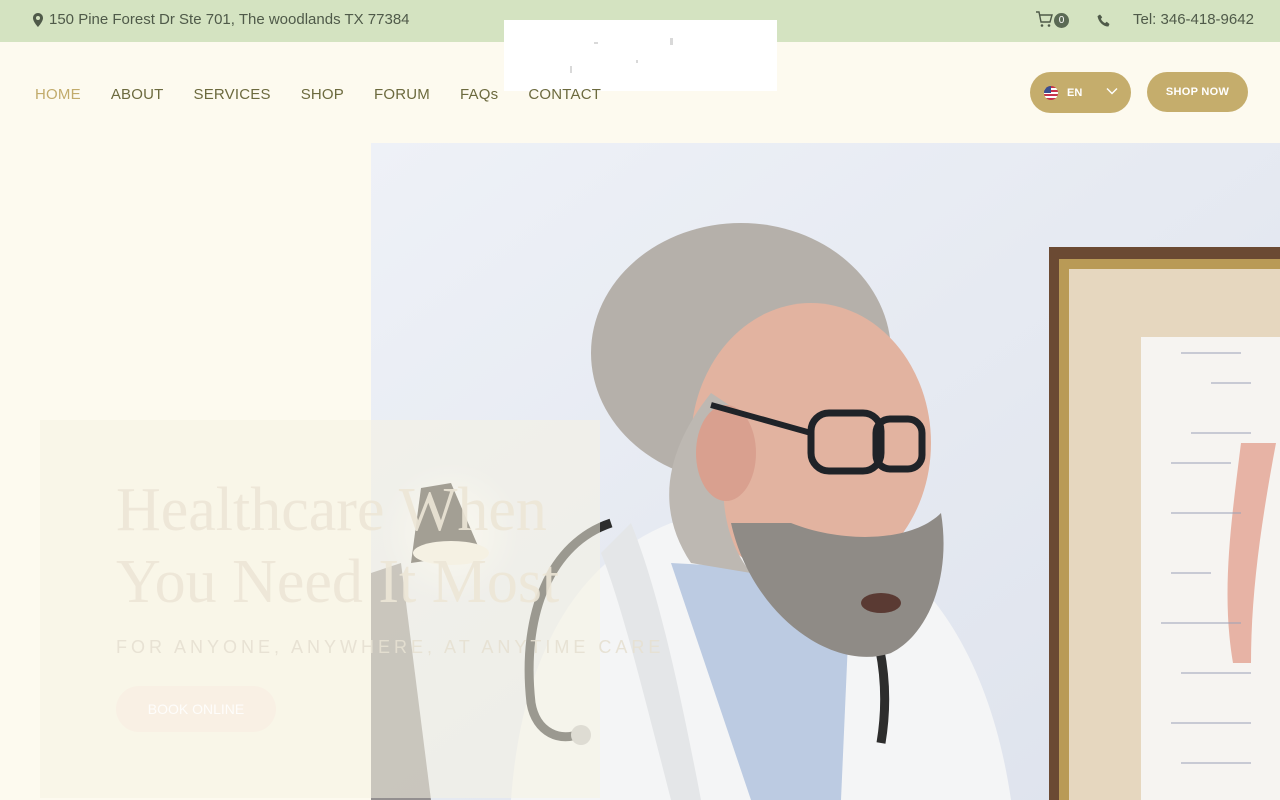 This screenshot has height=800, width=1280. Describe the element at coordinates (1197, 92) in the screenshot. I see `shop-now-button: SHOP NOW` at that location.